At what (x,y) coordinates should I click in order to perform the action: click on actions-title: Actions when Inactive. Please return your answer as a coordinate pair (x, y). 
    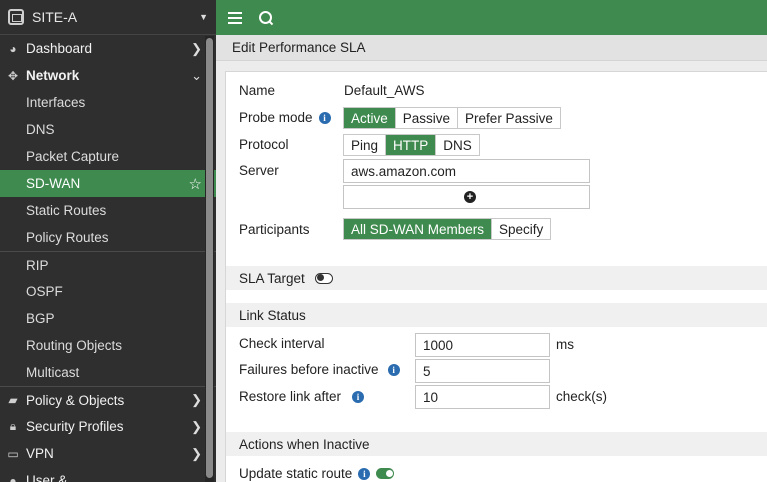
    Looking at the image, I should click on (304, 444).